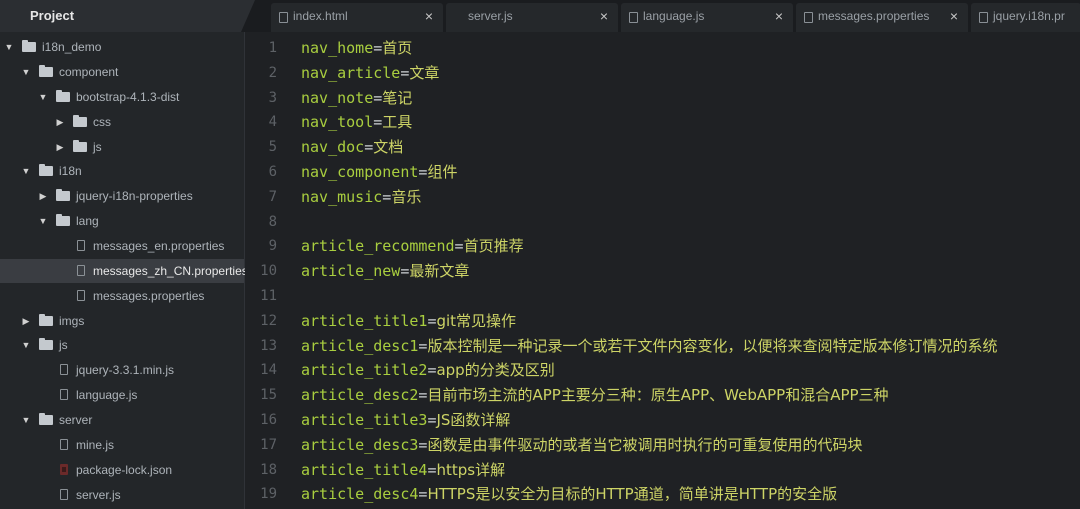 The image size is (1080, 509). I want to click on code-line: 9 article_recommend=首页推荐, so click(662, 246).